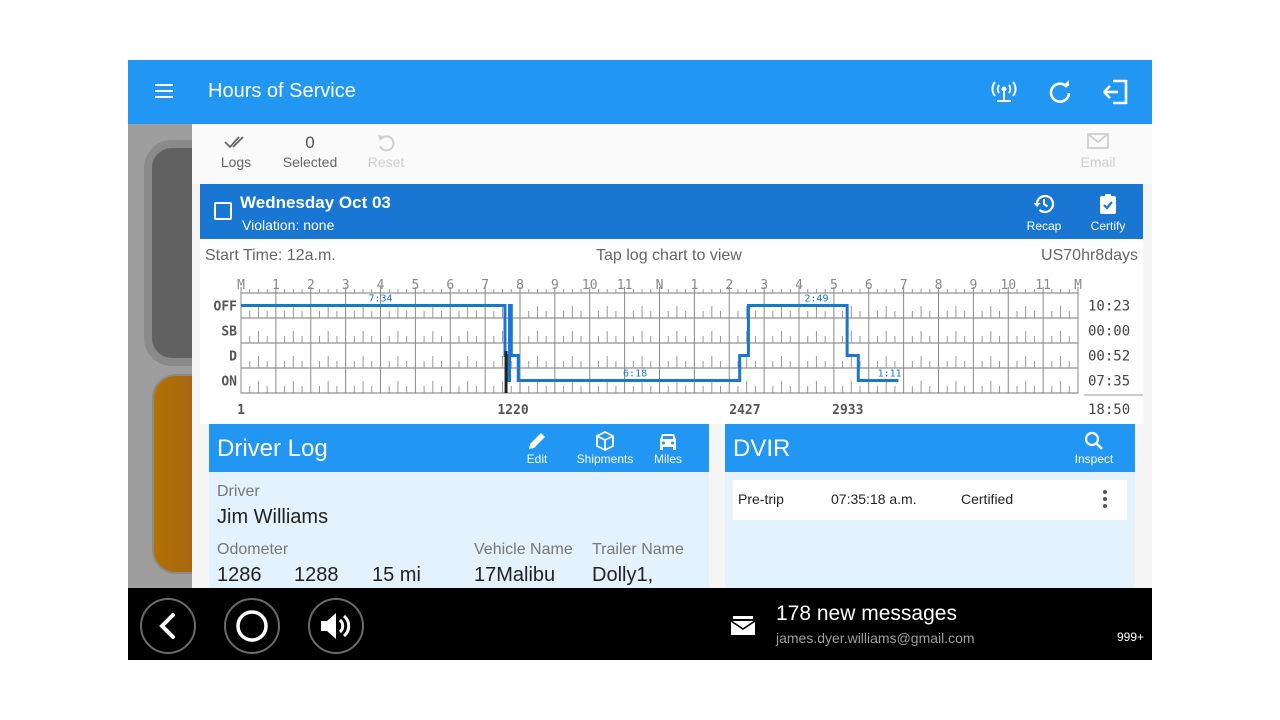 Image resolution: width=1280 pixels, height=720 pixels. What do you see at coordinates (930, 448) in the screenshot?
I see `dvir-header: DVIR Inspect` at bounding box center [930, 448].